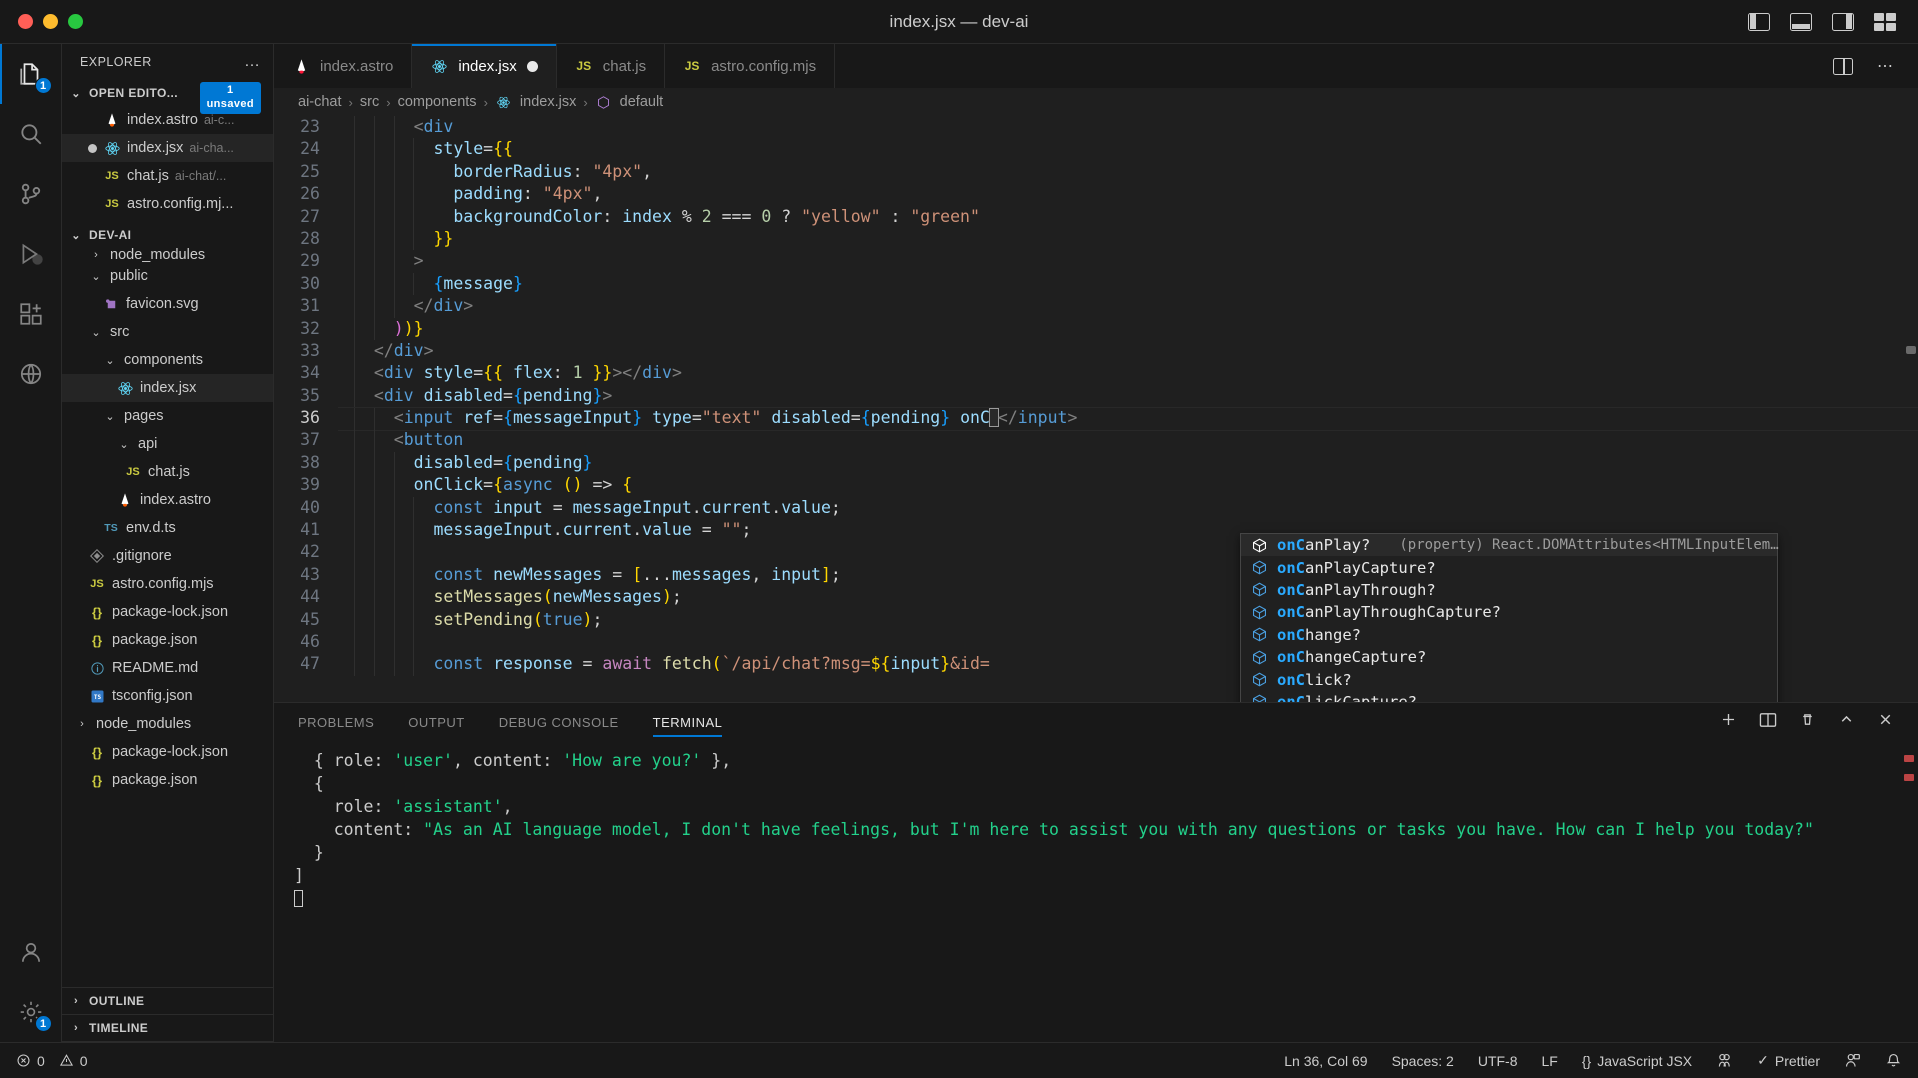  Describe the element at coordinates (25, 21) in the screenshot. I see `close-window-button` at that location.